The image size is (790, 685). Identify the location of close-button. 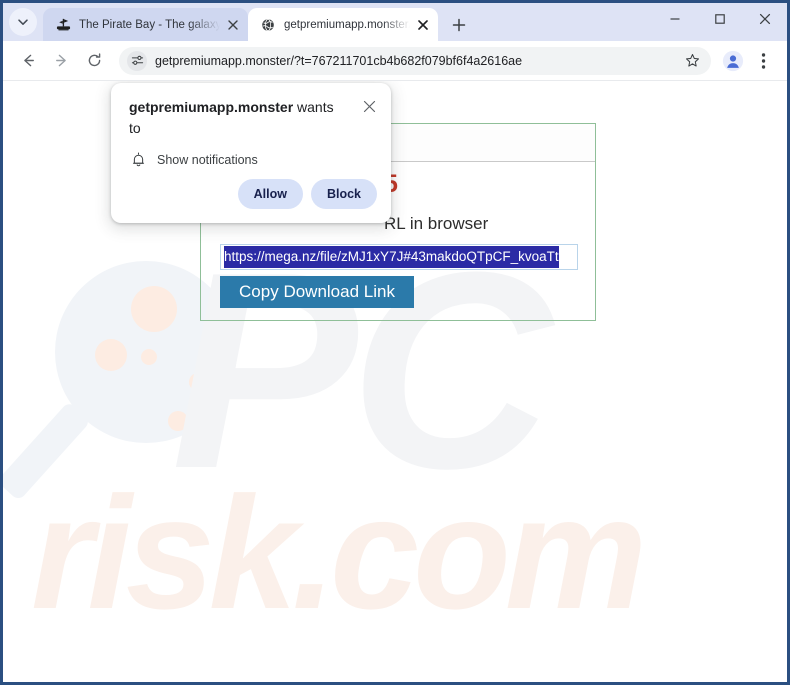
(764, 19).